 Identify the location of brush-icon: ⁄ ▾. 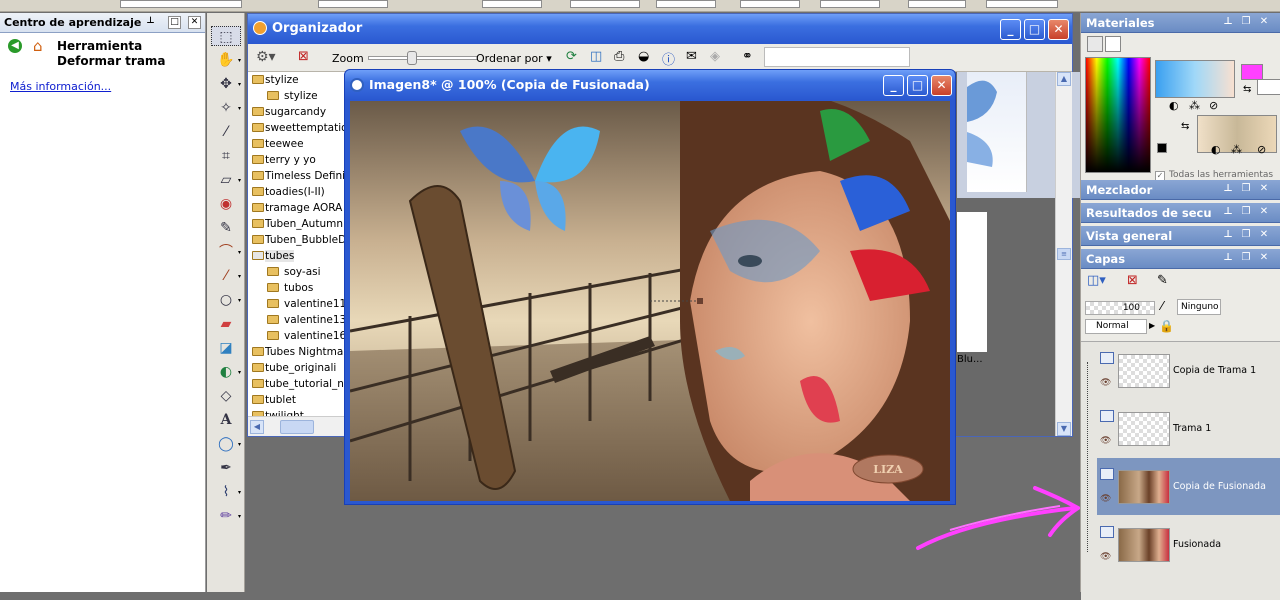
(226, 276).